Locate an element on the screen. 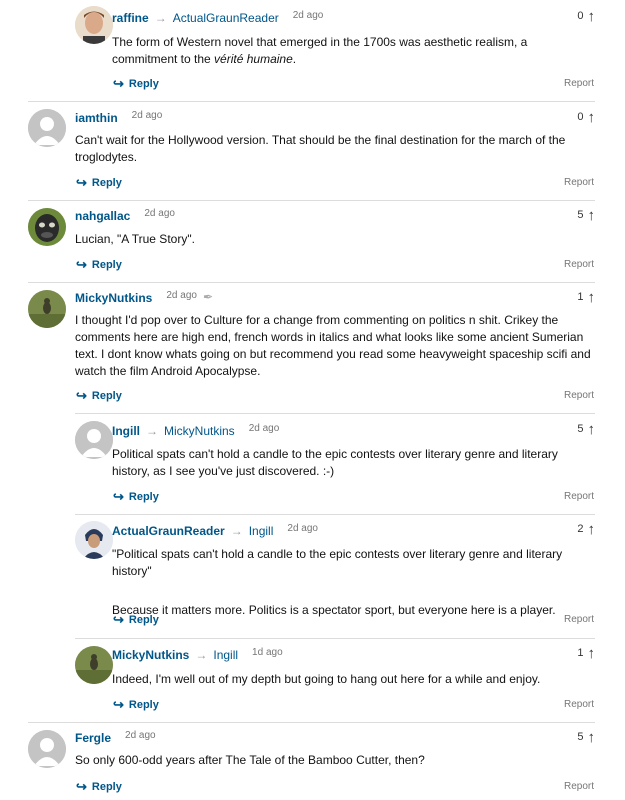  comment-header: iamthin 2d ago is located at coordinates (118, 118).